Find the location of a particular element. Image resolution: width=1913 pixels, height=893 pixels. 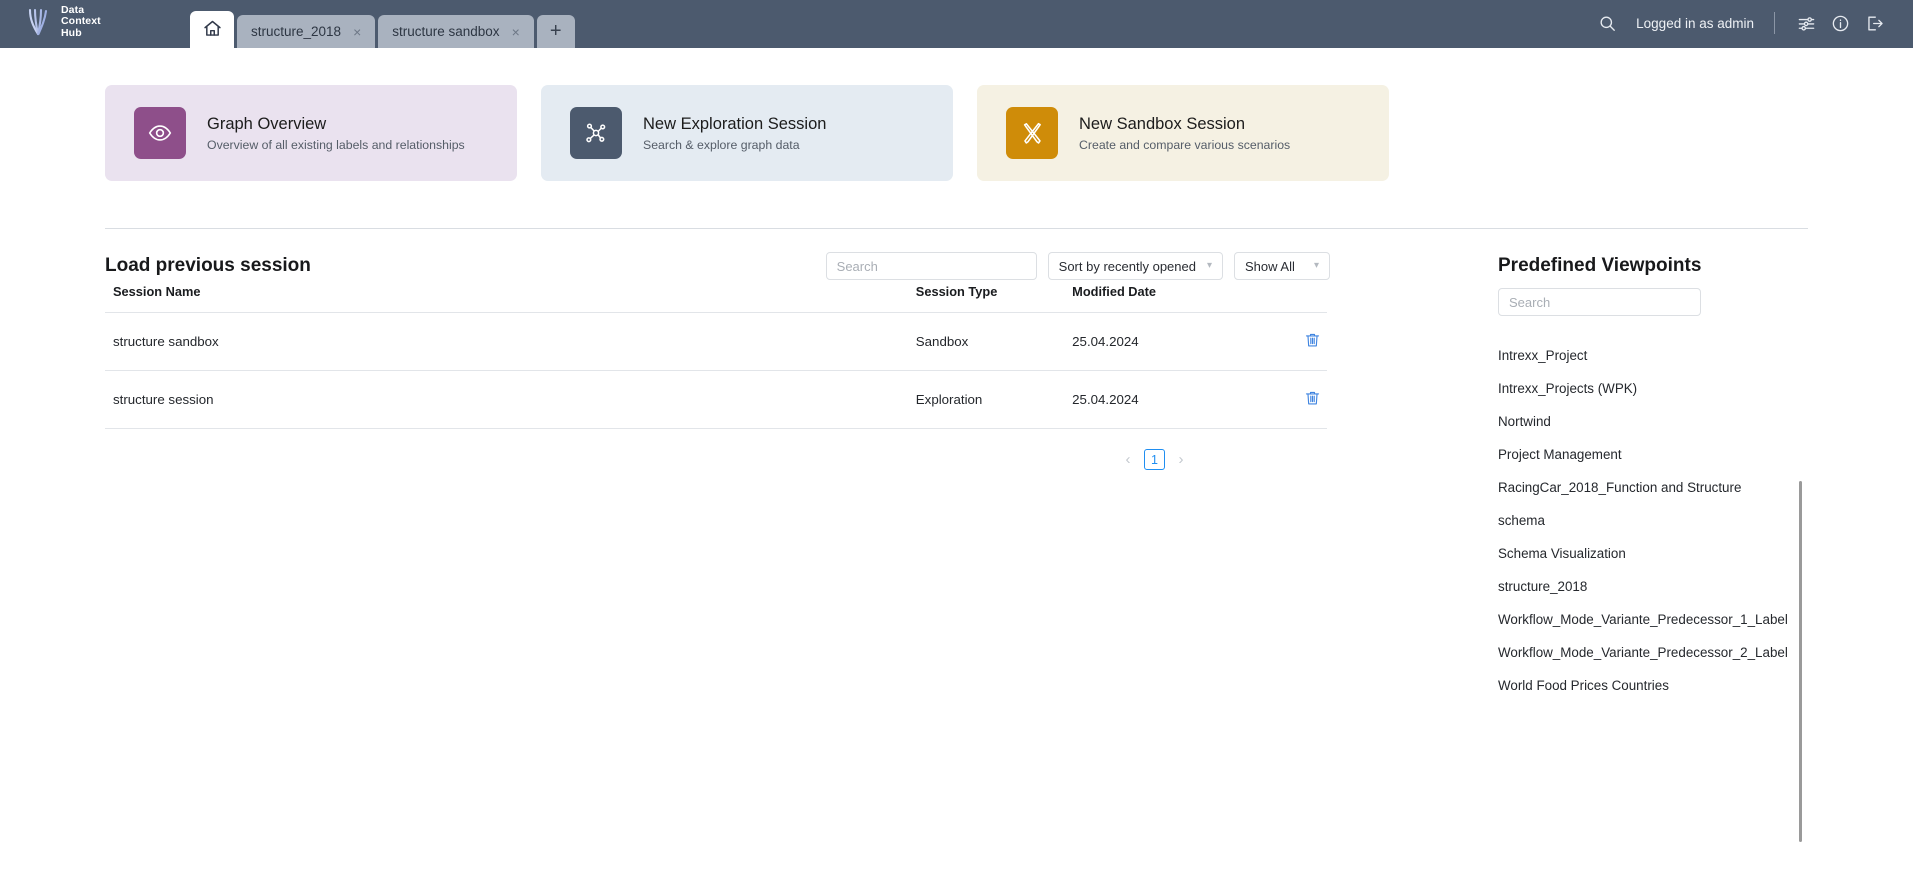

list-item: Project Management is located at coordinates (1644, 454).